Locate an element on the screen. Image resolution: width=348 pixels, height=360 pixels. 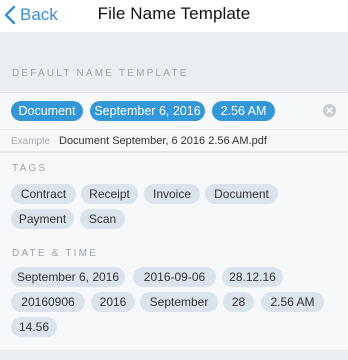
clear-icon is located at coordinates (329, 110).